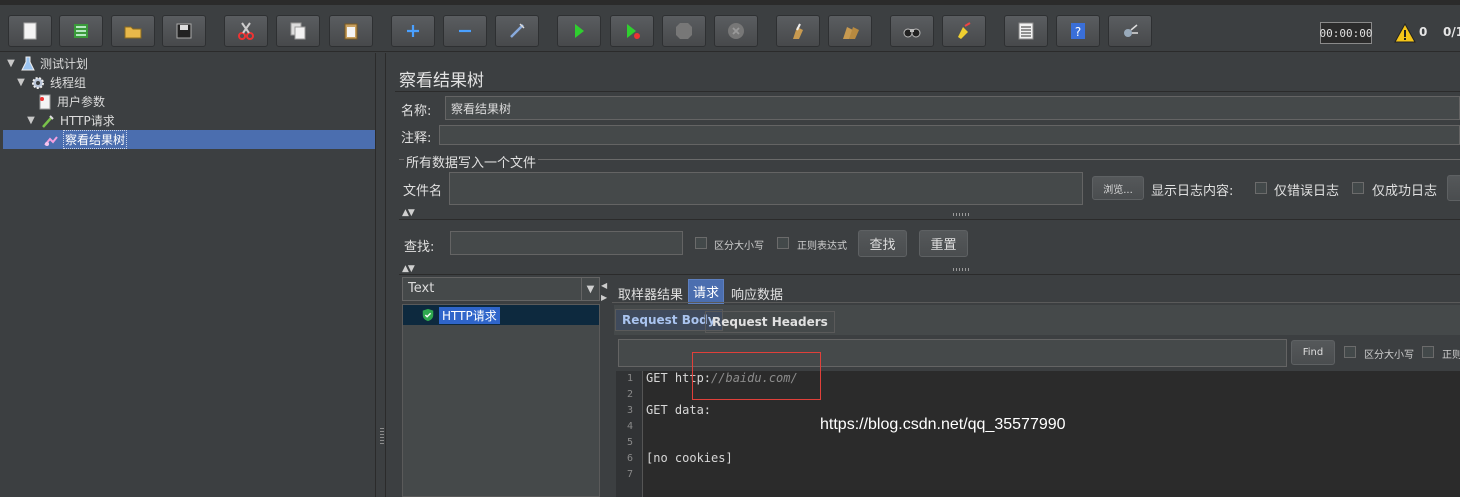 This screenshot has height=497, width=1460. I want to click on comment-field, so click(949, 135).